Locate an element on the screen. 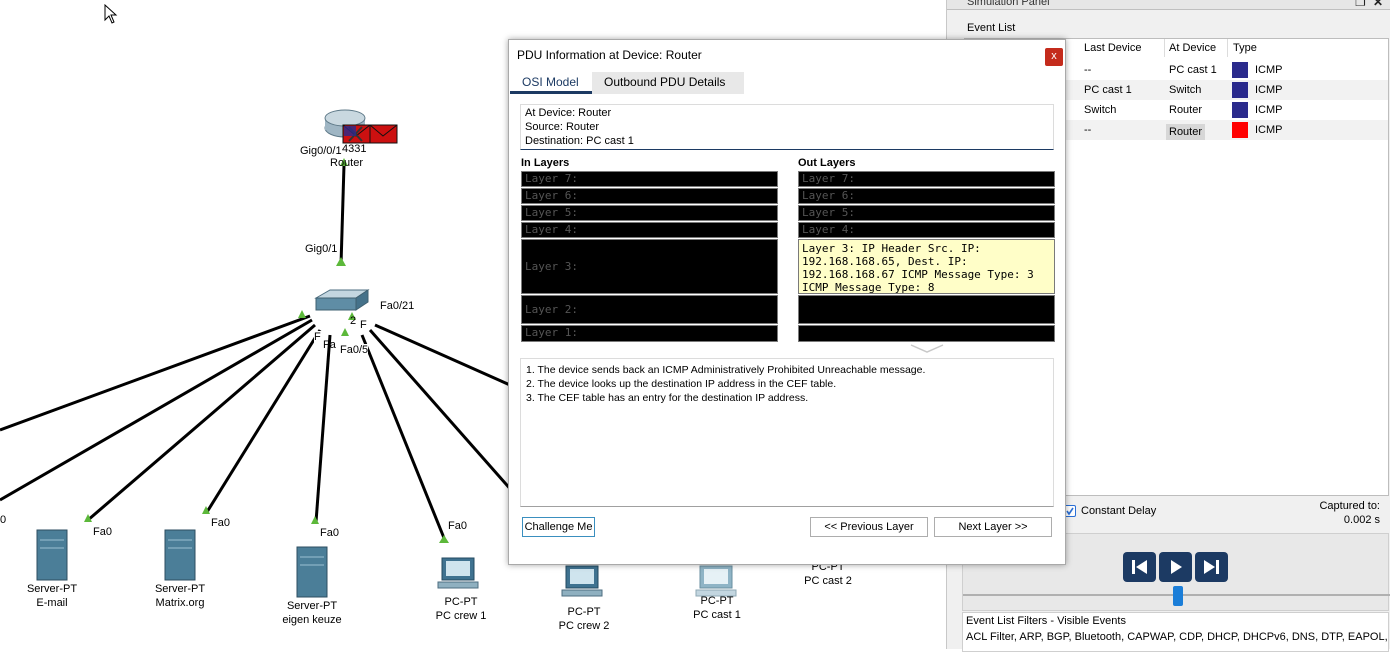  link-switch-left1 is located at coordinates (155, 373).